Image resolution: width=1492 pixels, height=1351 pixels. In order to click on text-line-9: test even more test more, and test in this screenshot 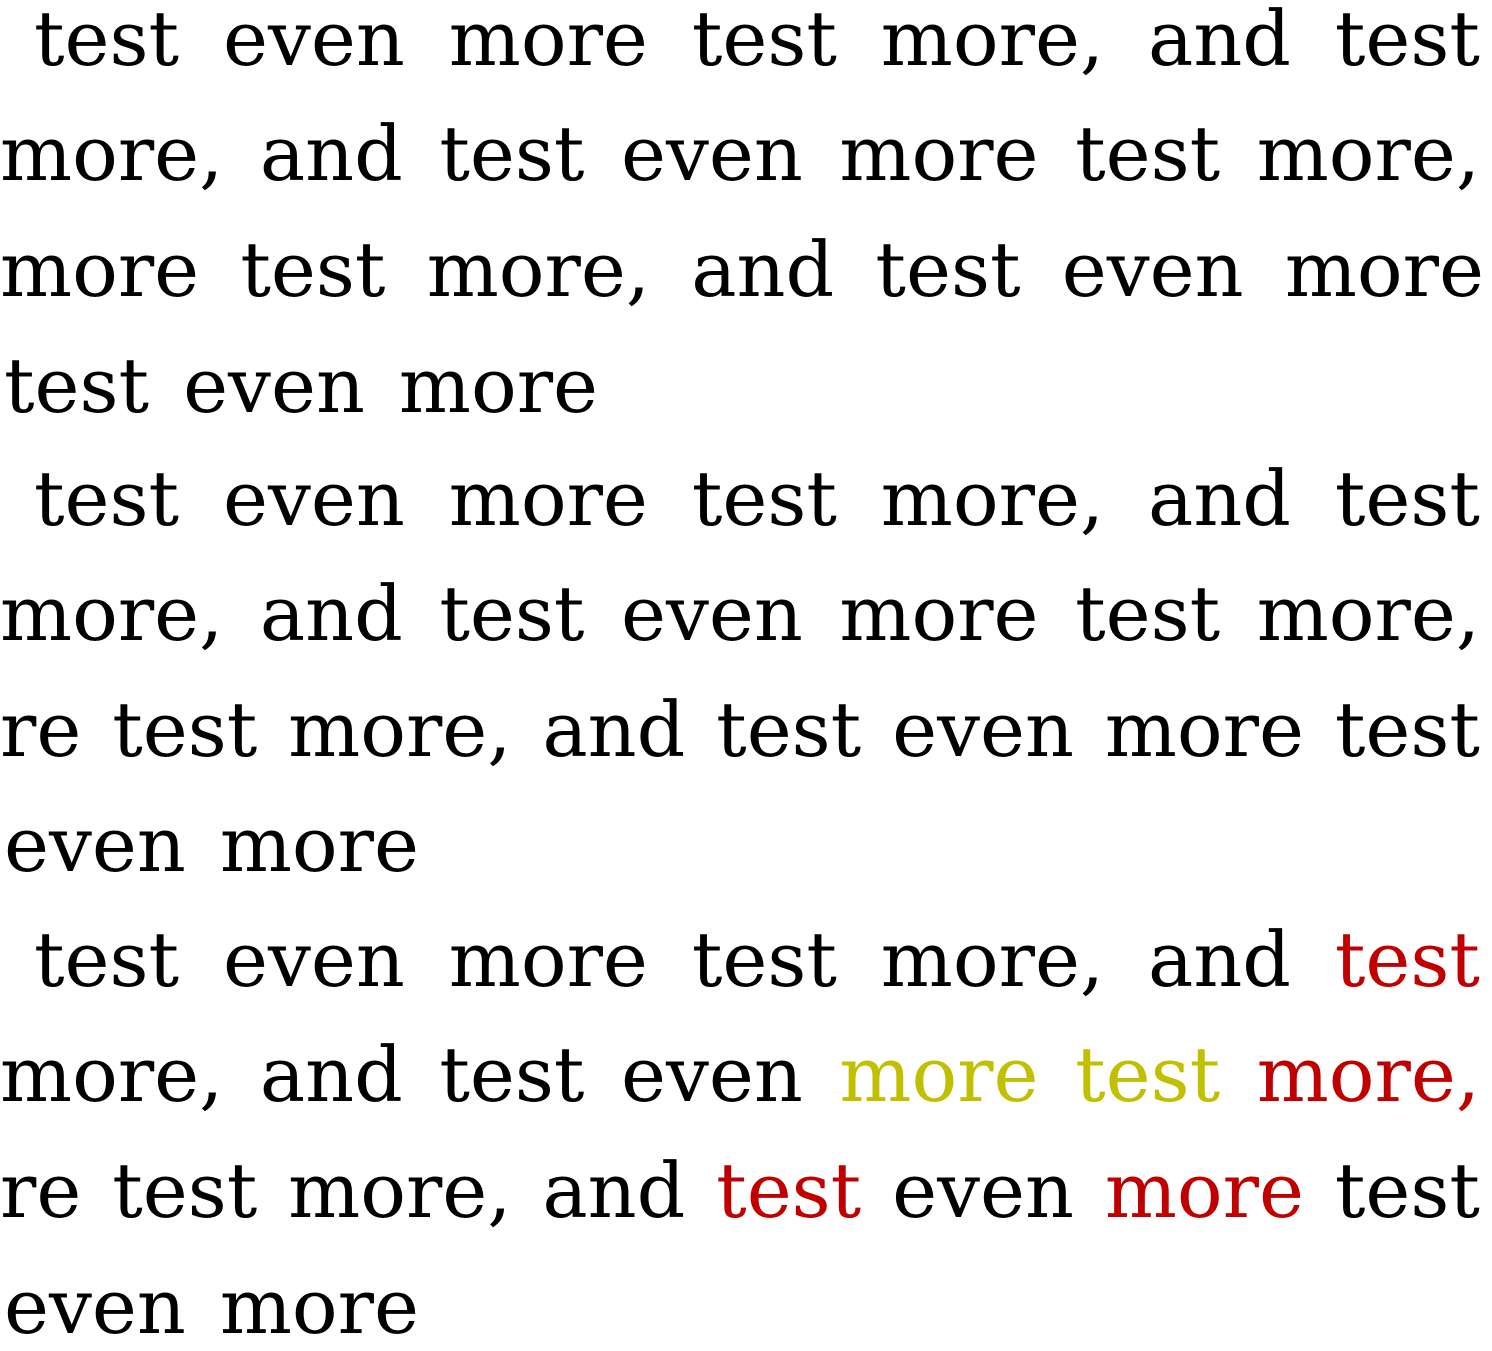, I will do `click(746, 960)`.